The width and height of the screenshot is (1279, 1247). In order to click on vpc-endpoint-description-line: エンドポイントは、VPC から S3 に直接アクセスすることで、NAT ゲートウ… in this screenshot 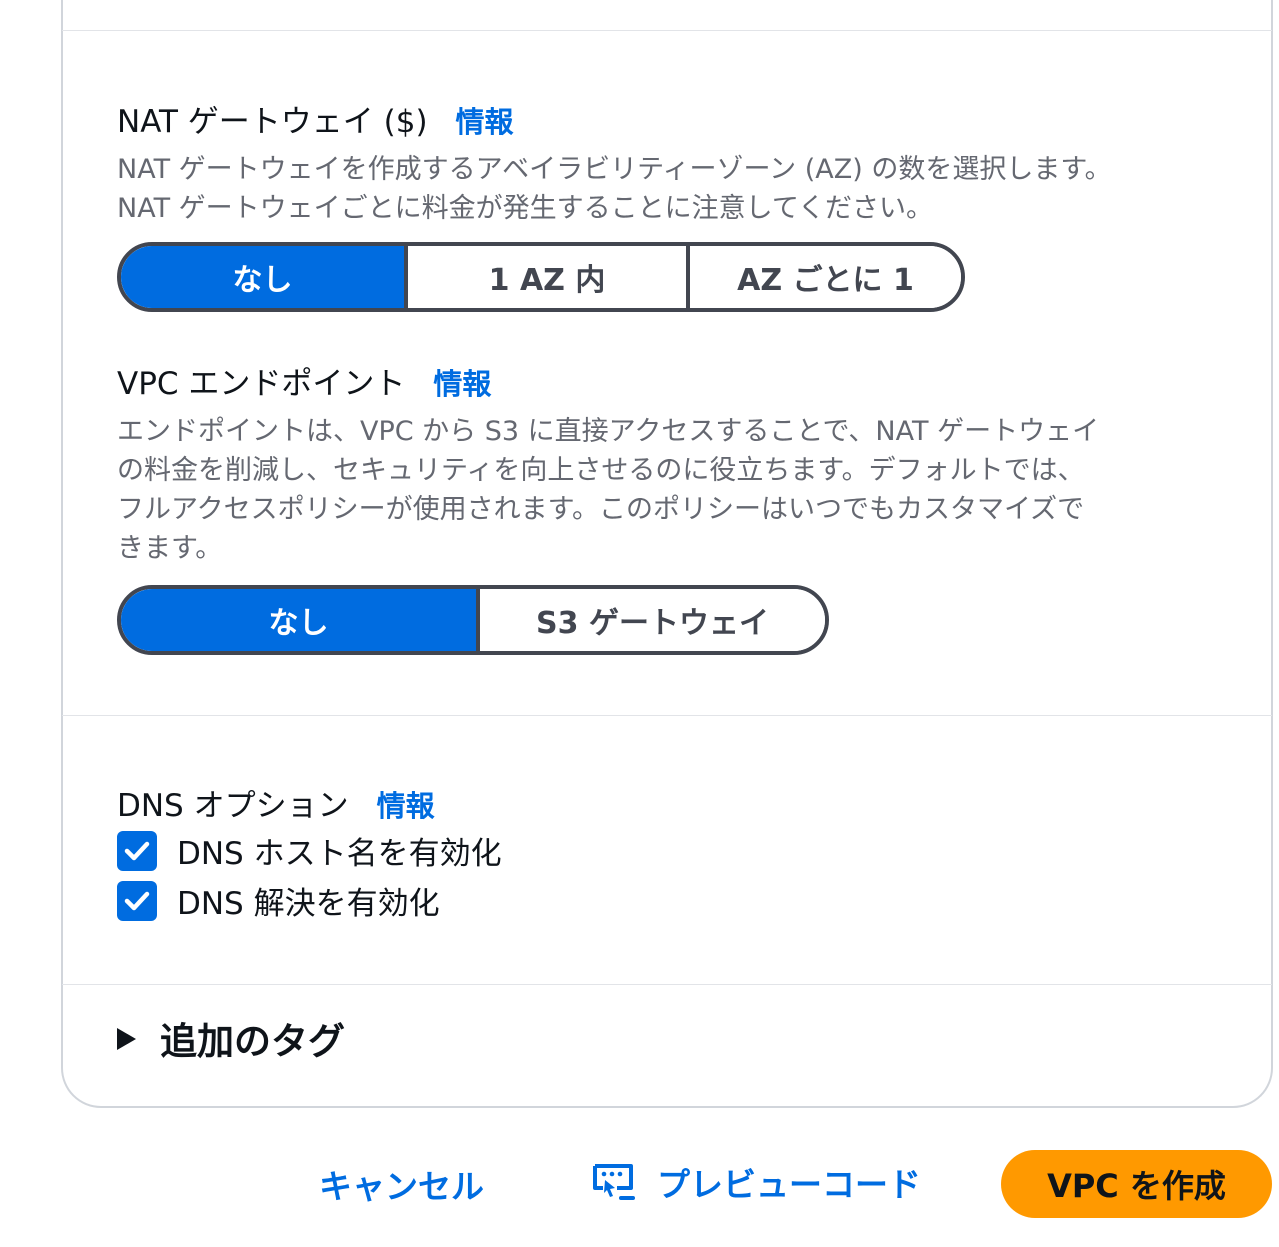, I will do `click(608, 431)`.